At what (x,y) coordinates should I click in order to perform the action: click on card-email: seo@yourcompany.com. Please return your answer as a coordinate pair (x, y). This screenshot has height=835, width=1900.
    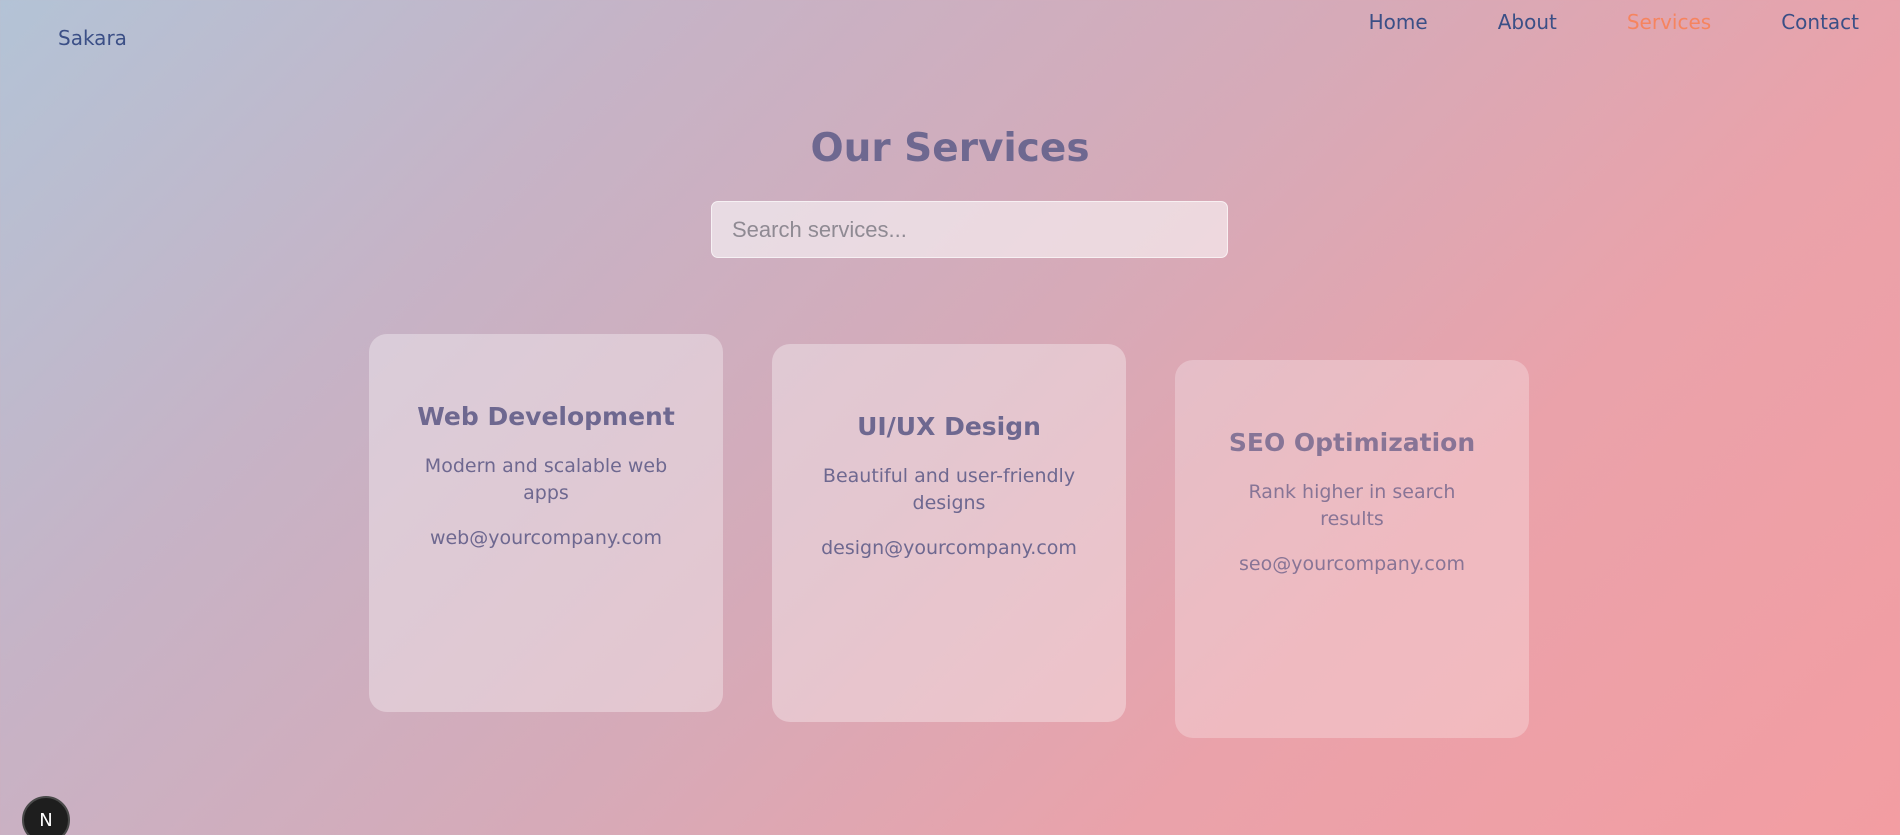
    Looking at the image, I should click on (1352, 564).